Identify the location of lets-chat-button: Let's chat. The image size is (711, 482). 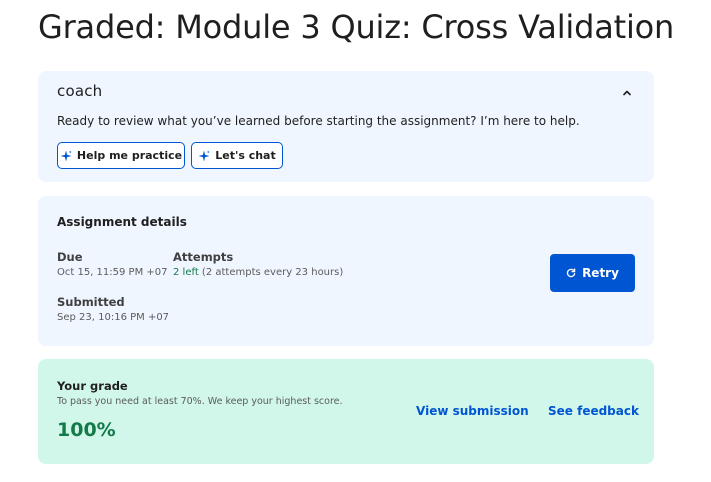
(237, 155).